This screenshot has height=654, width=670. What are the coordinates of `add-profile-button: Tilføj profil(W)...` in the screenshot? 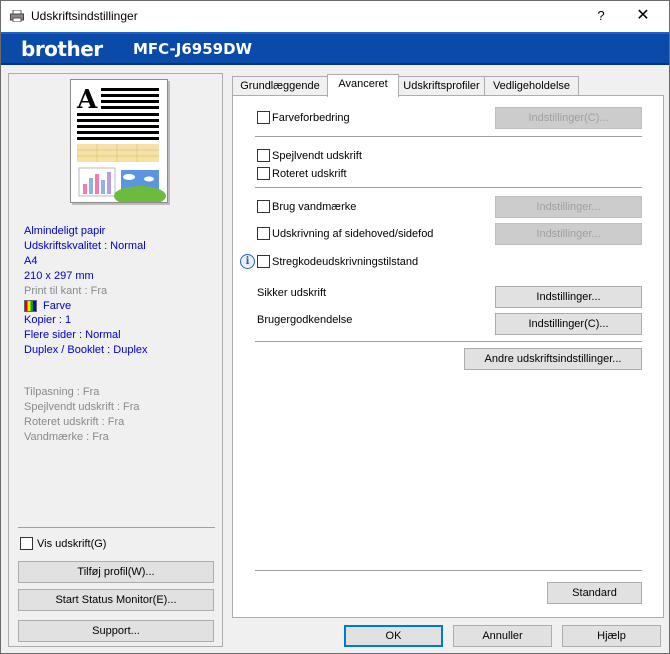 It's located at (116, 572).